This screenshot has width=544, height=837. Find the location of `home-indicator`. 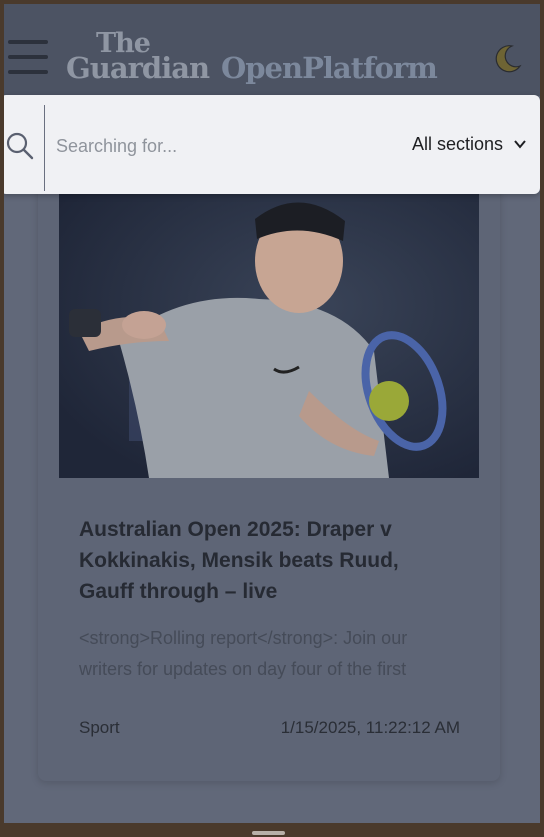

home-indicator is located at coordinates (268, 833).